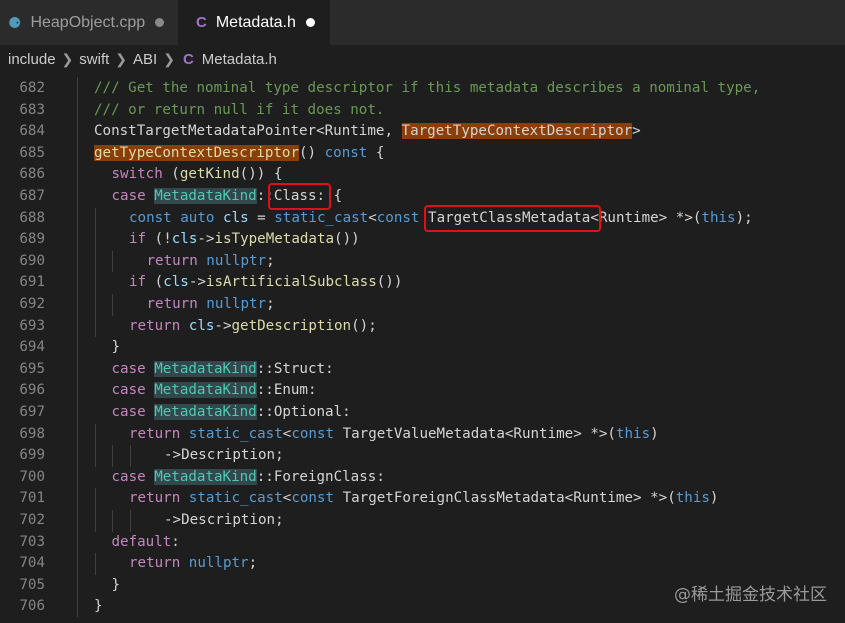 The height and width of the screenshot is (623, 845). I want to click on line-number: 696, so click(32, 390).